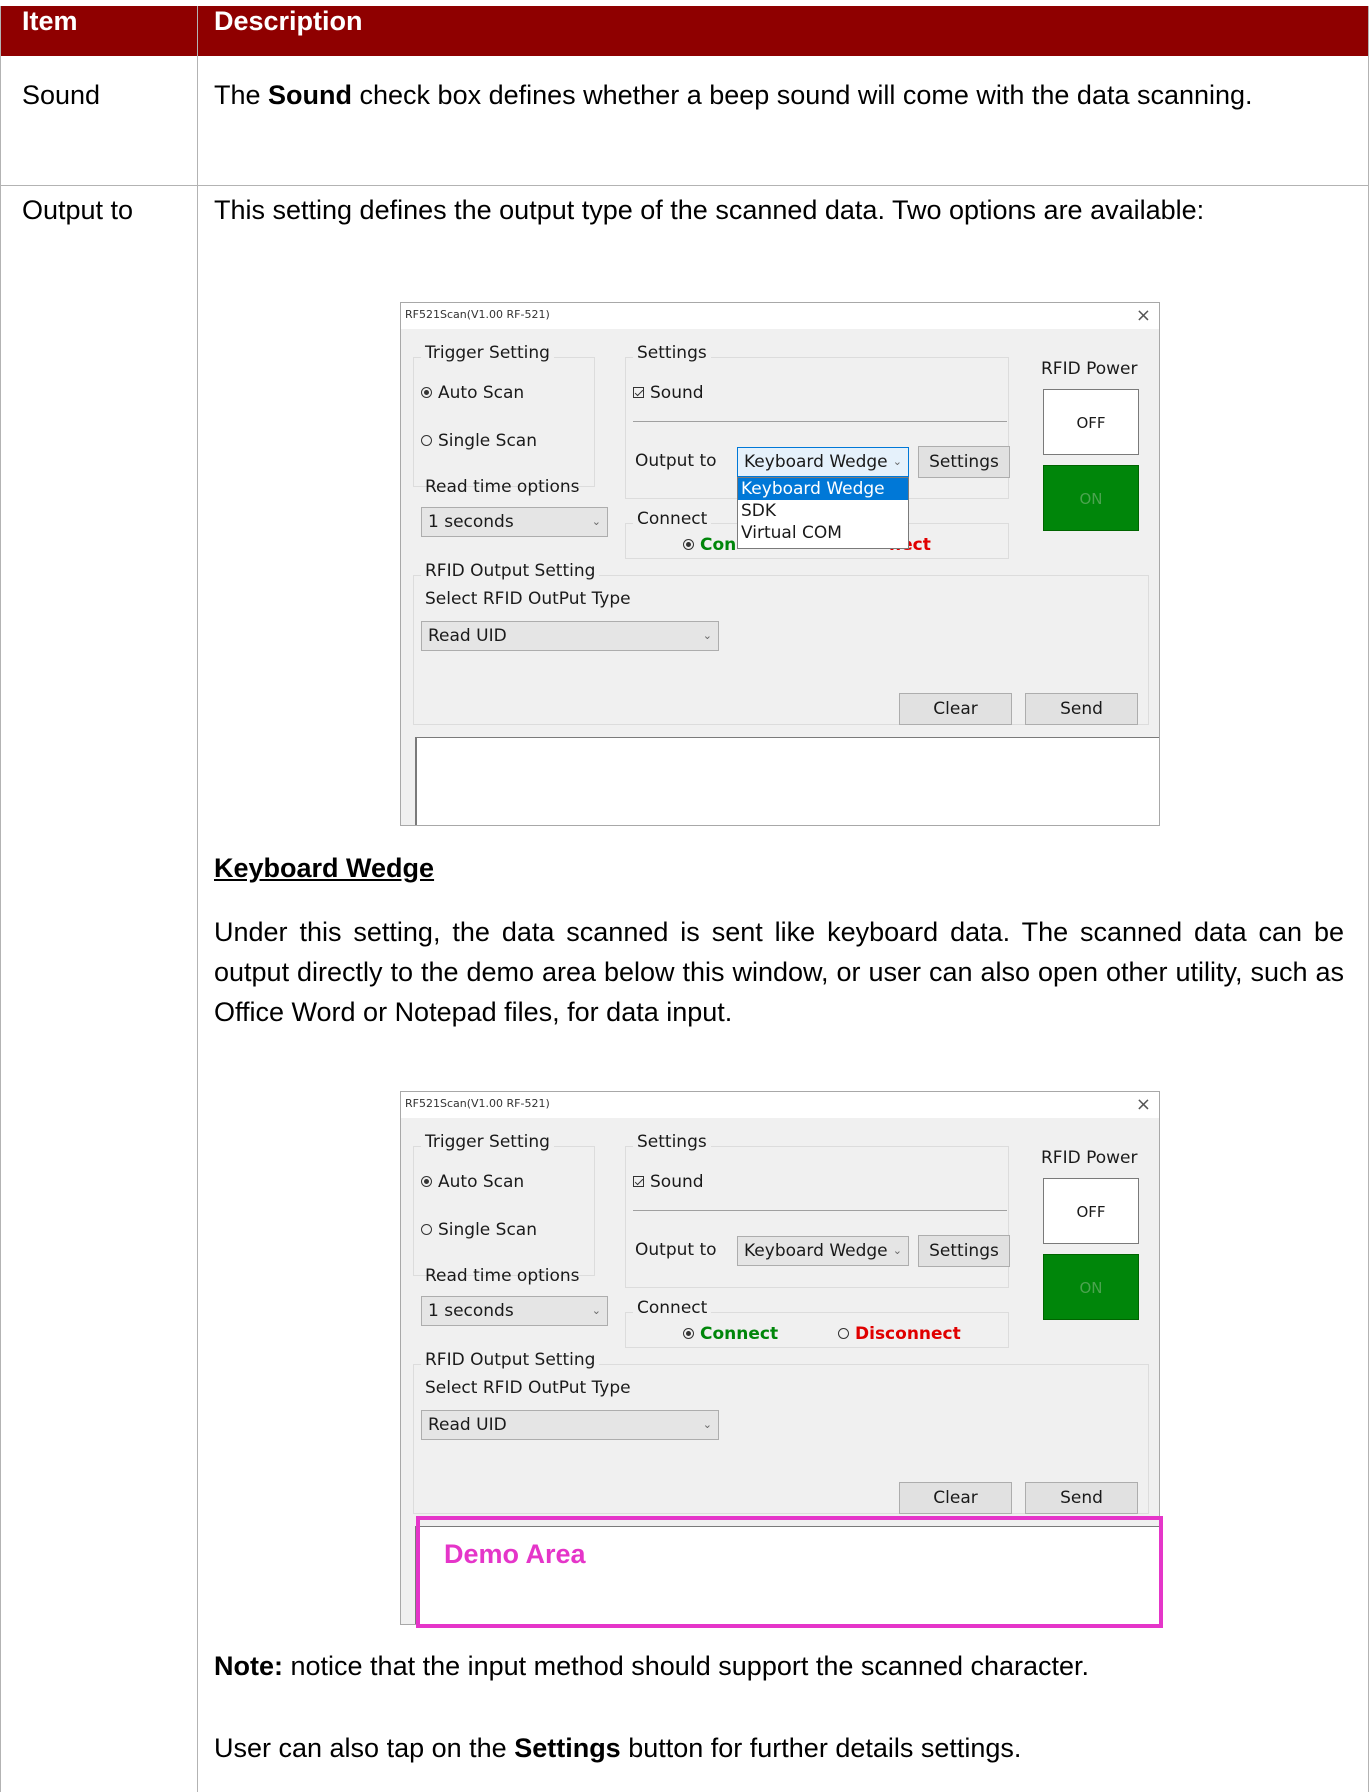 Image resolution: width=1369 pixels, height=1792 pixels. I want to click on output-dropdown-list: Keyboard Wedge SDK Virtual COM, so click(823, 513).